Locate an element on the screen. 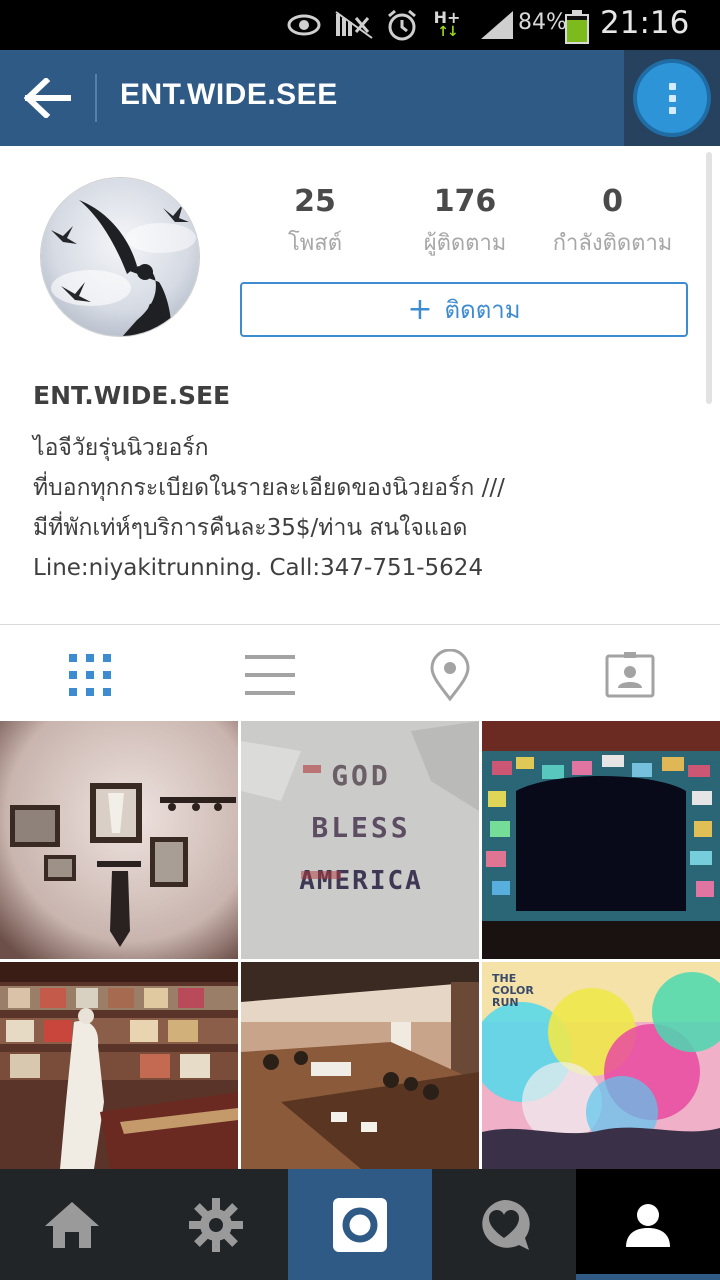  signal-icon is located at coordinates (497, 25).